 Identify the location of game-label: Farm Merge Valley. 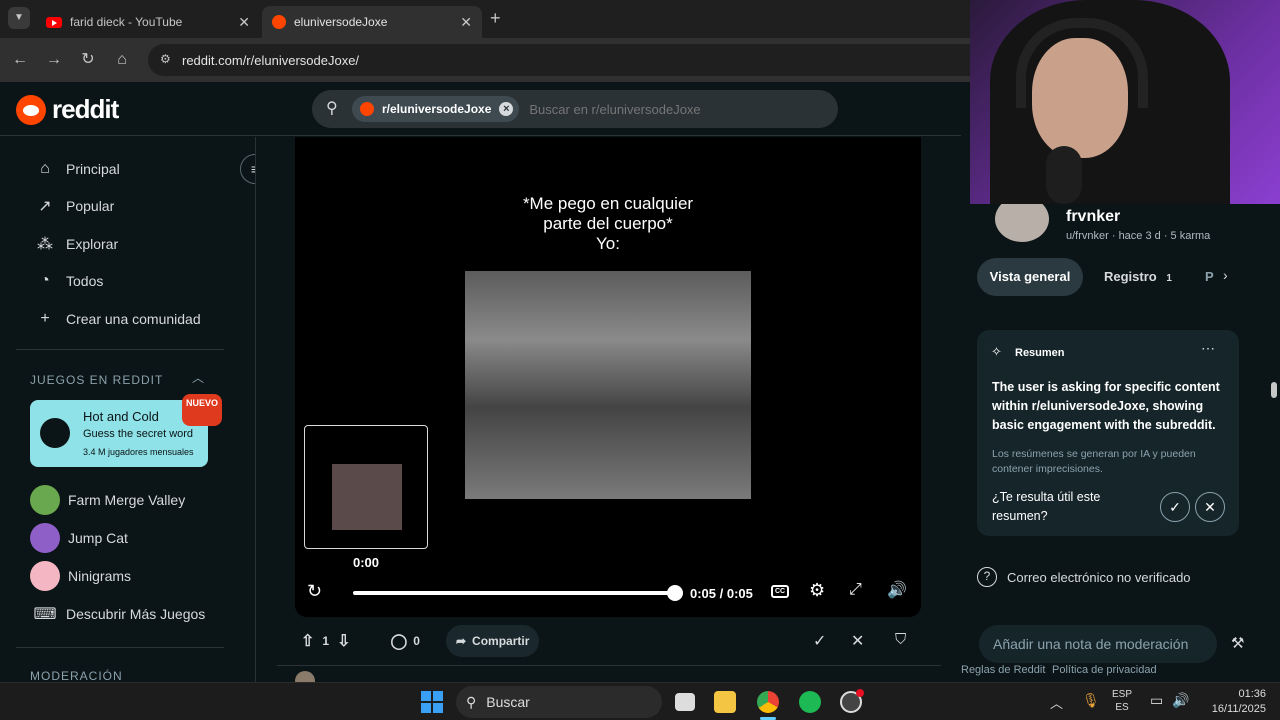
(127, 500).